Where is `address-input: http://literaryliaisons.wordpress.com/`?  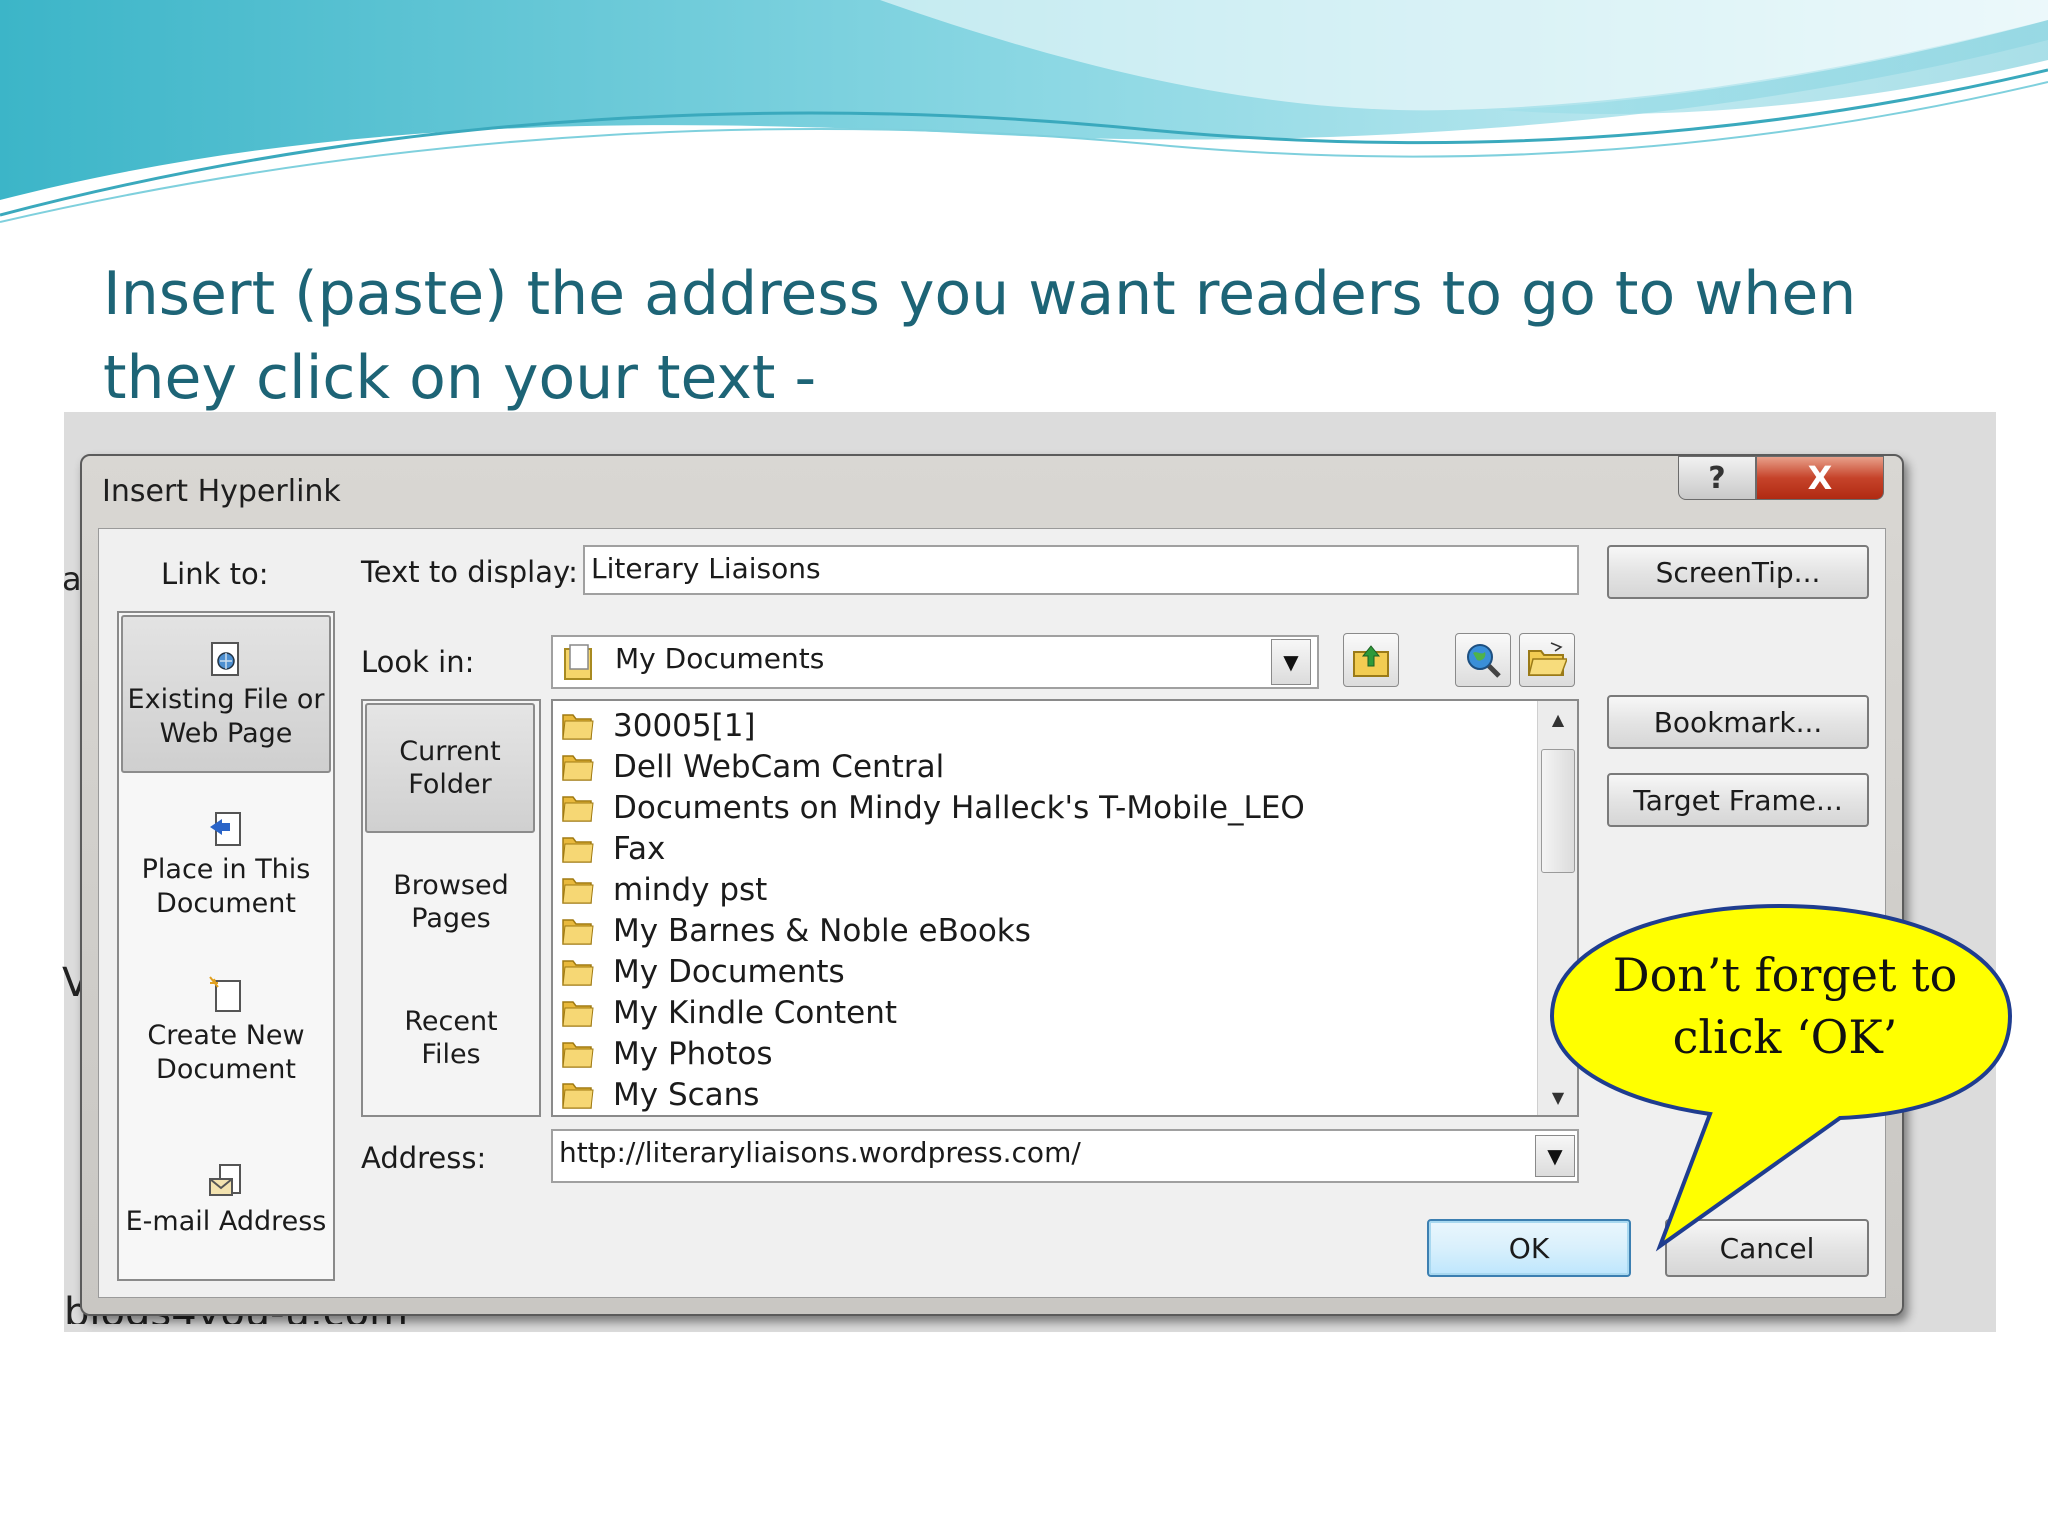 address-input: http://literaryliaisons.wordpress.com/ is located at coordinates (1065, 1156).